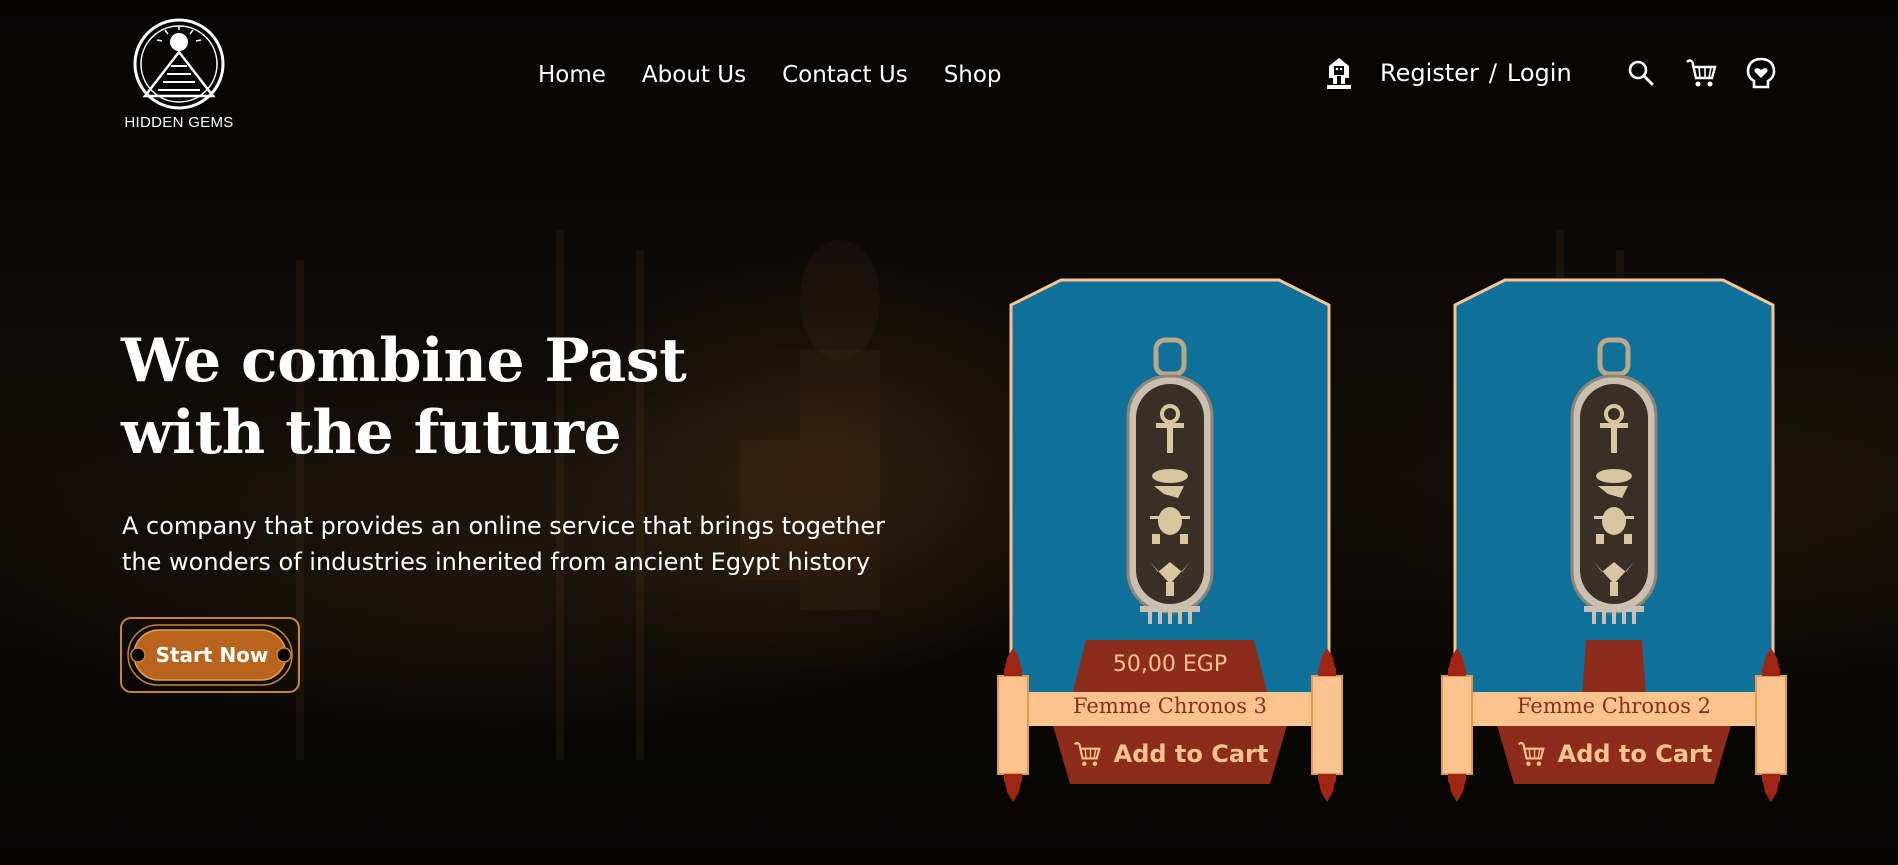  Describe the element at coordinates (1641, 73) in the screenshot. I see `search-icon` at that location.